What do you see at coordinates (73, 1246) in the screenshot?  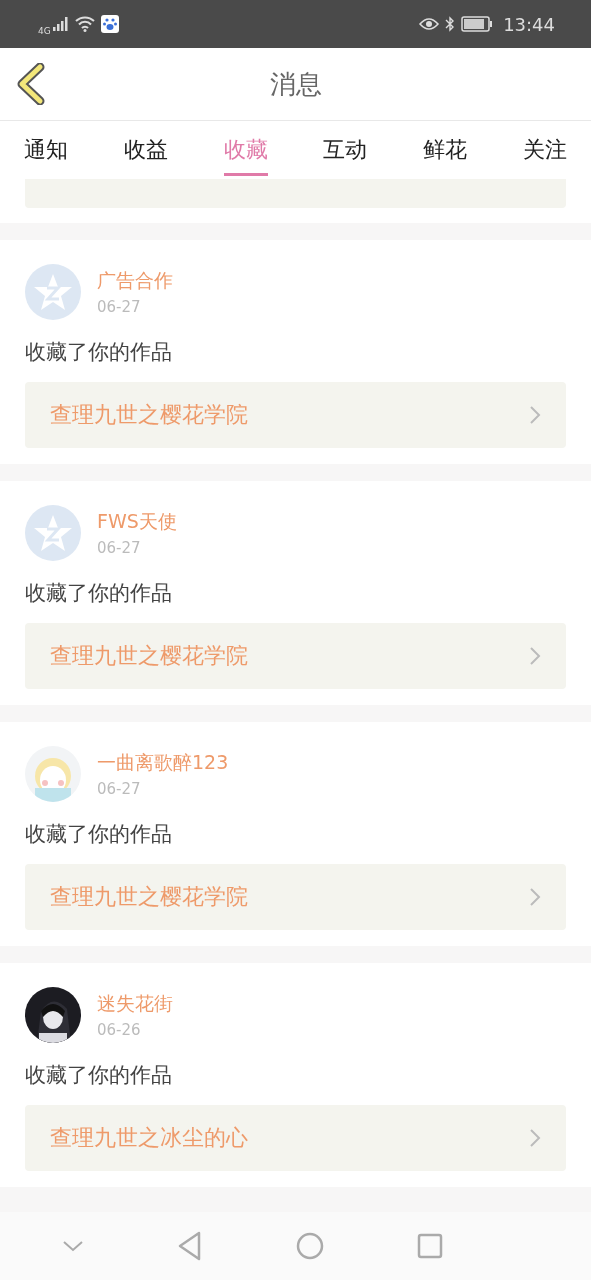 I see `chevron-down-icon` at bounding box center [73, 1246].